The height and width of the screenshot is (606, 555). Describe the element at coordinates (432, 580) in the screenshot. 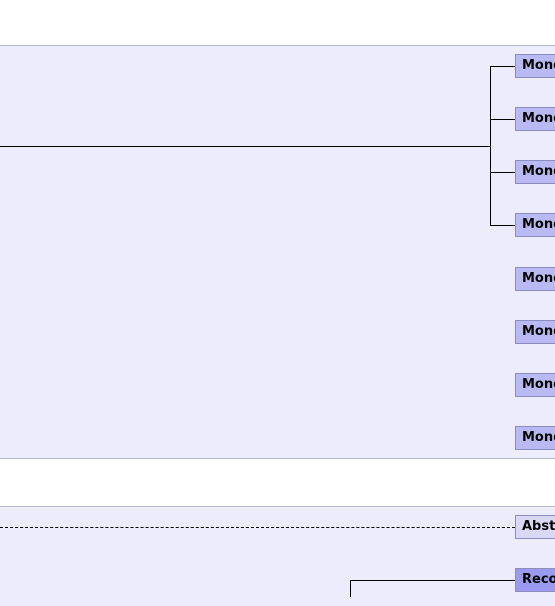

I see `record-connector` at that location.